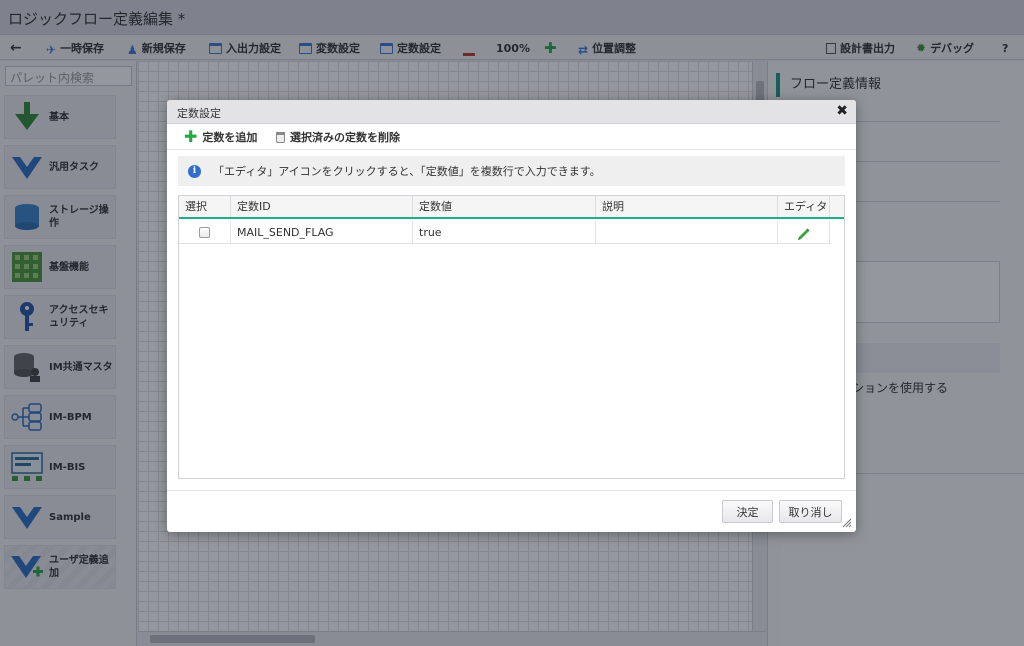 The height and width of the screenshot is (646, 1024). Describe the element at coordinates (280, 137) in the screenshot. I see `trash-icon` at that location.